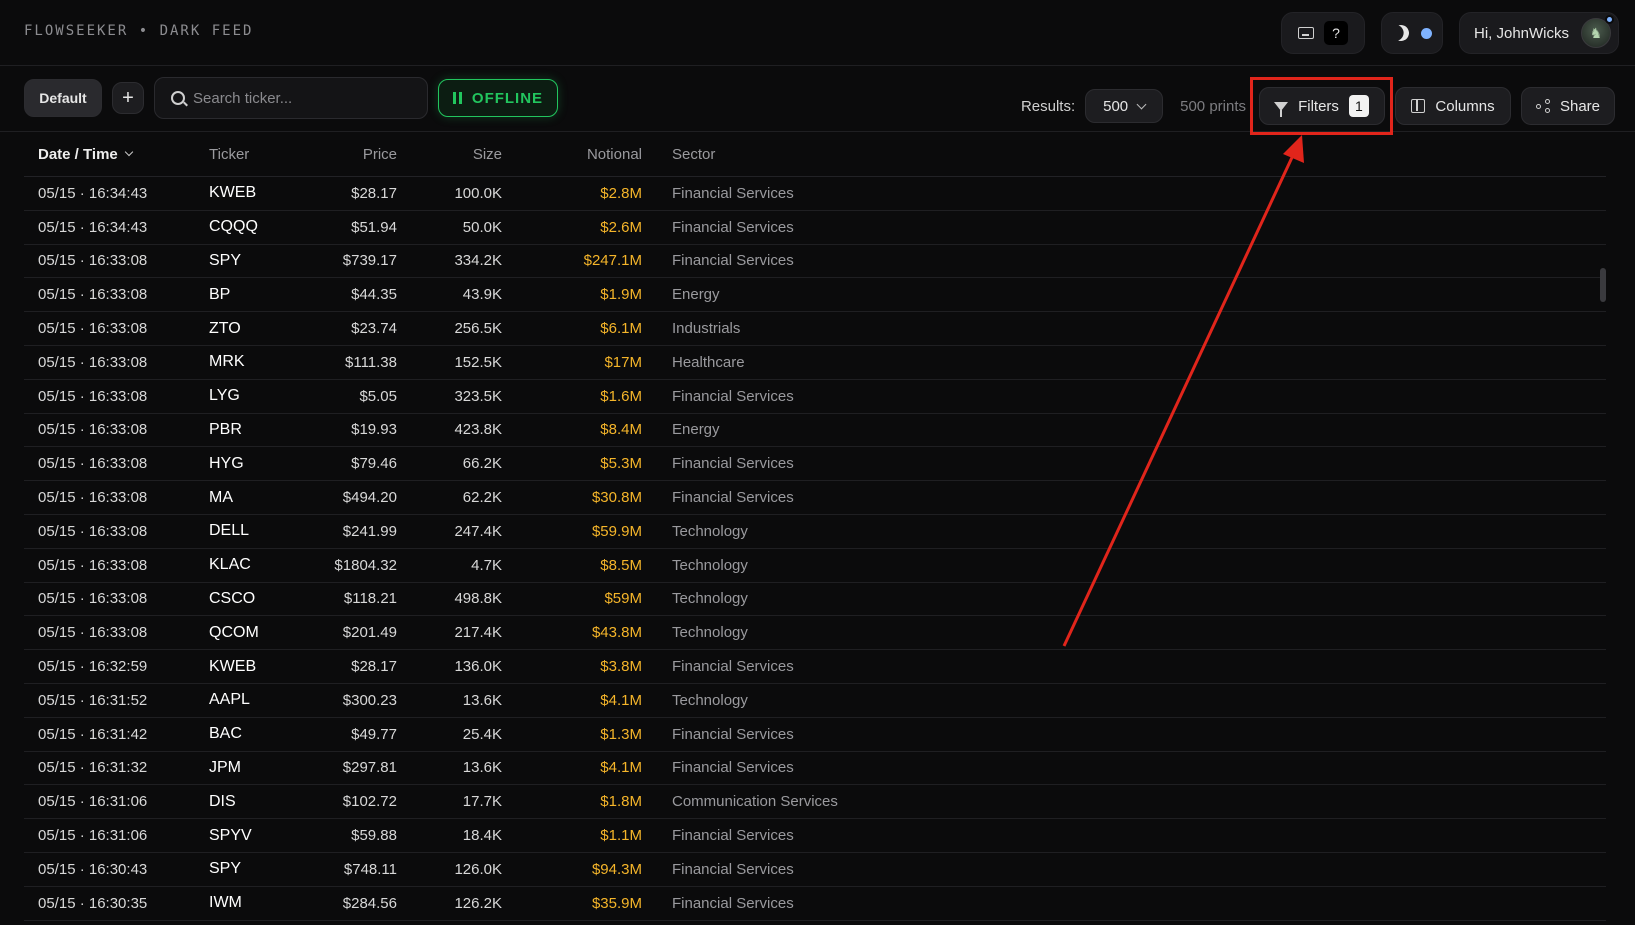 This screenshot has width=1635, height=925. Describe the element at coordinates (374, 667) in the screenshot. I see `cell-price: $28.17` at that location.